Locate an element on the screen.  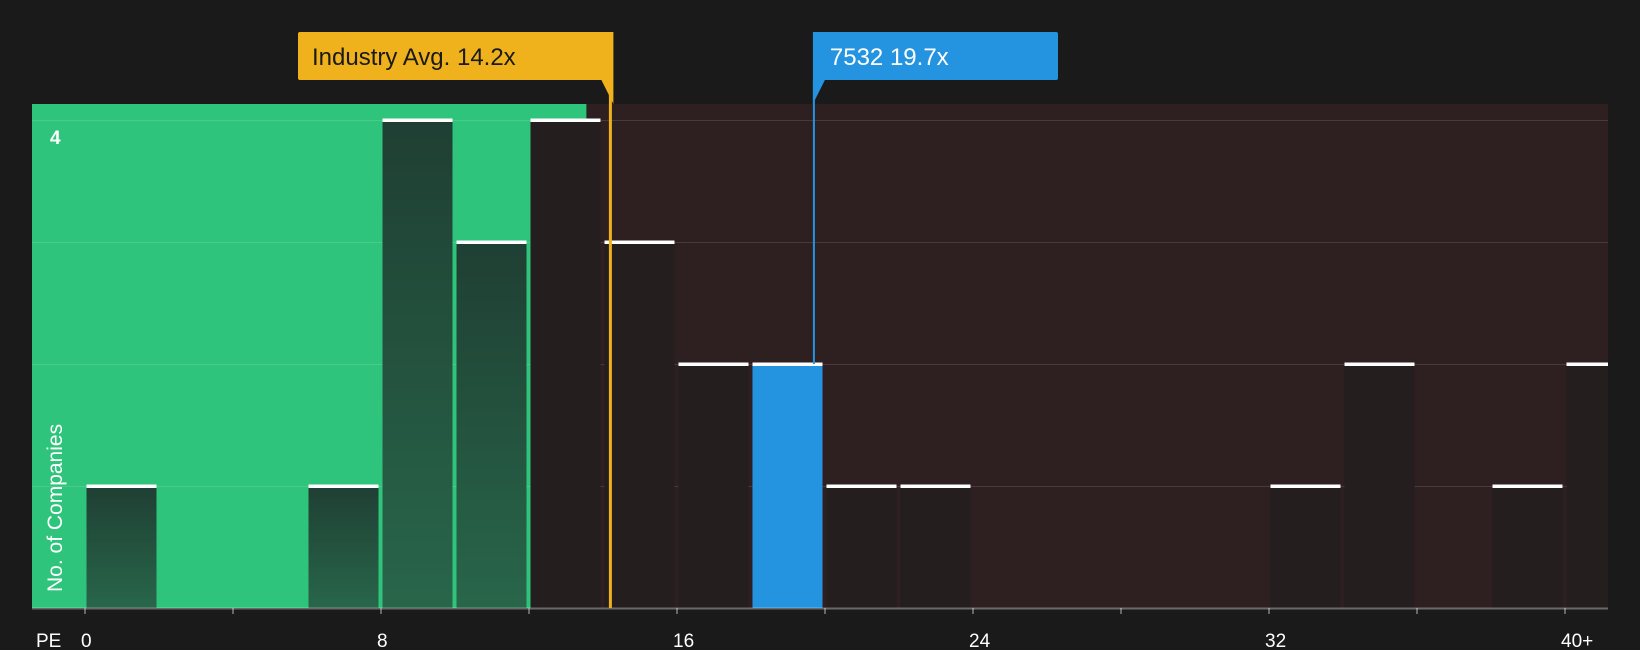
y-axis-label: No. of Companies is located at coordinates (55, 508).